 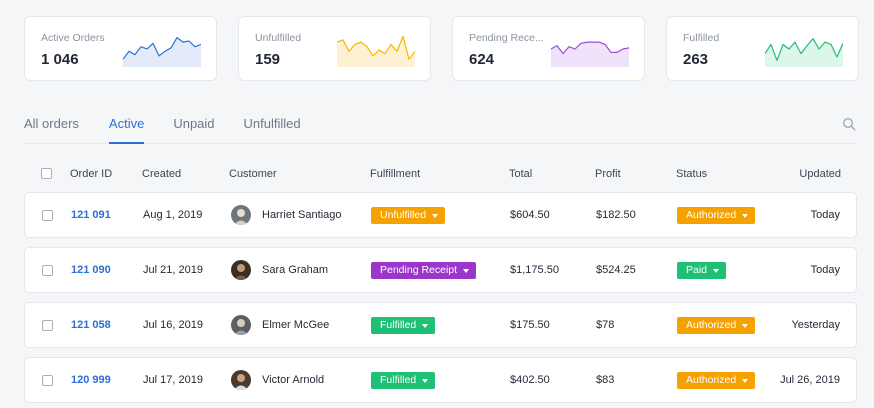 I want to click on tab-unpaid: Unpaid, so click(x=193, y=129).